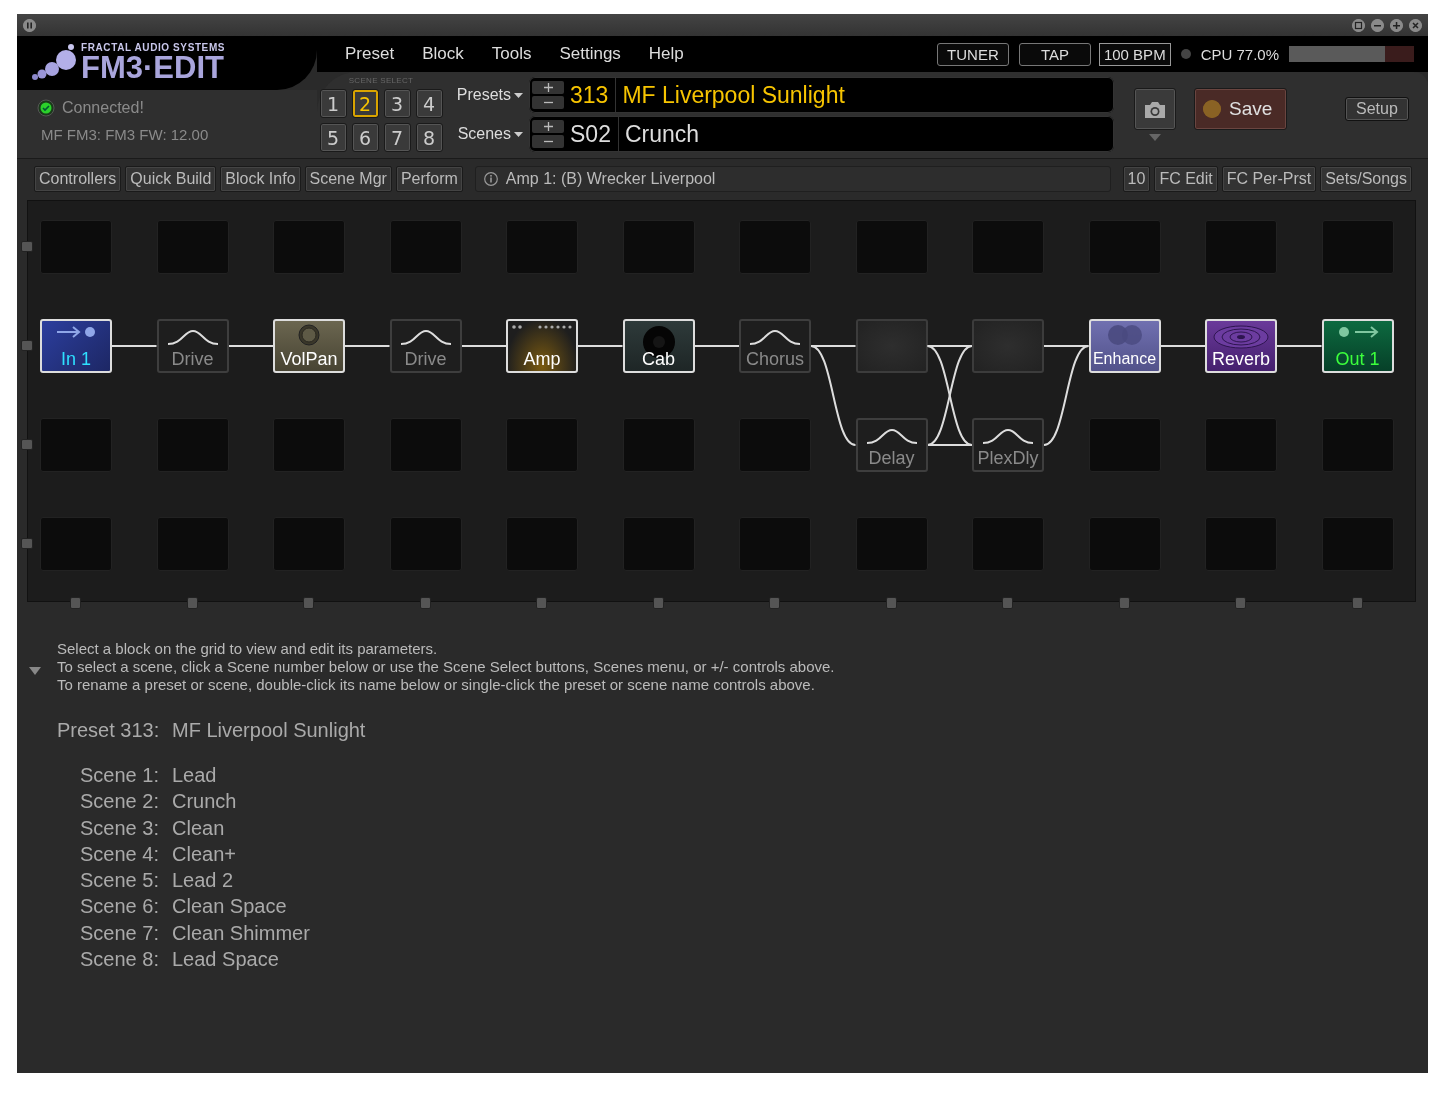  I want to click on menu-item: Preset, so click(370, 54).